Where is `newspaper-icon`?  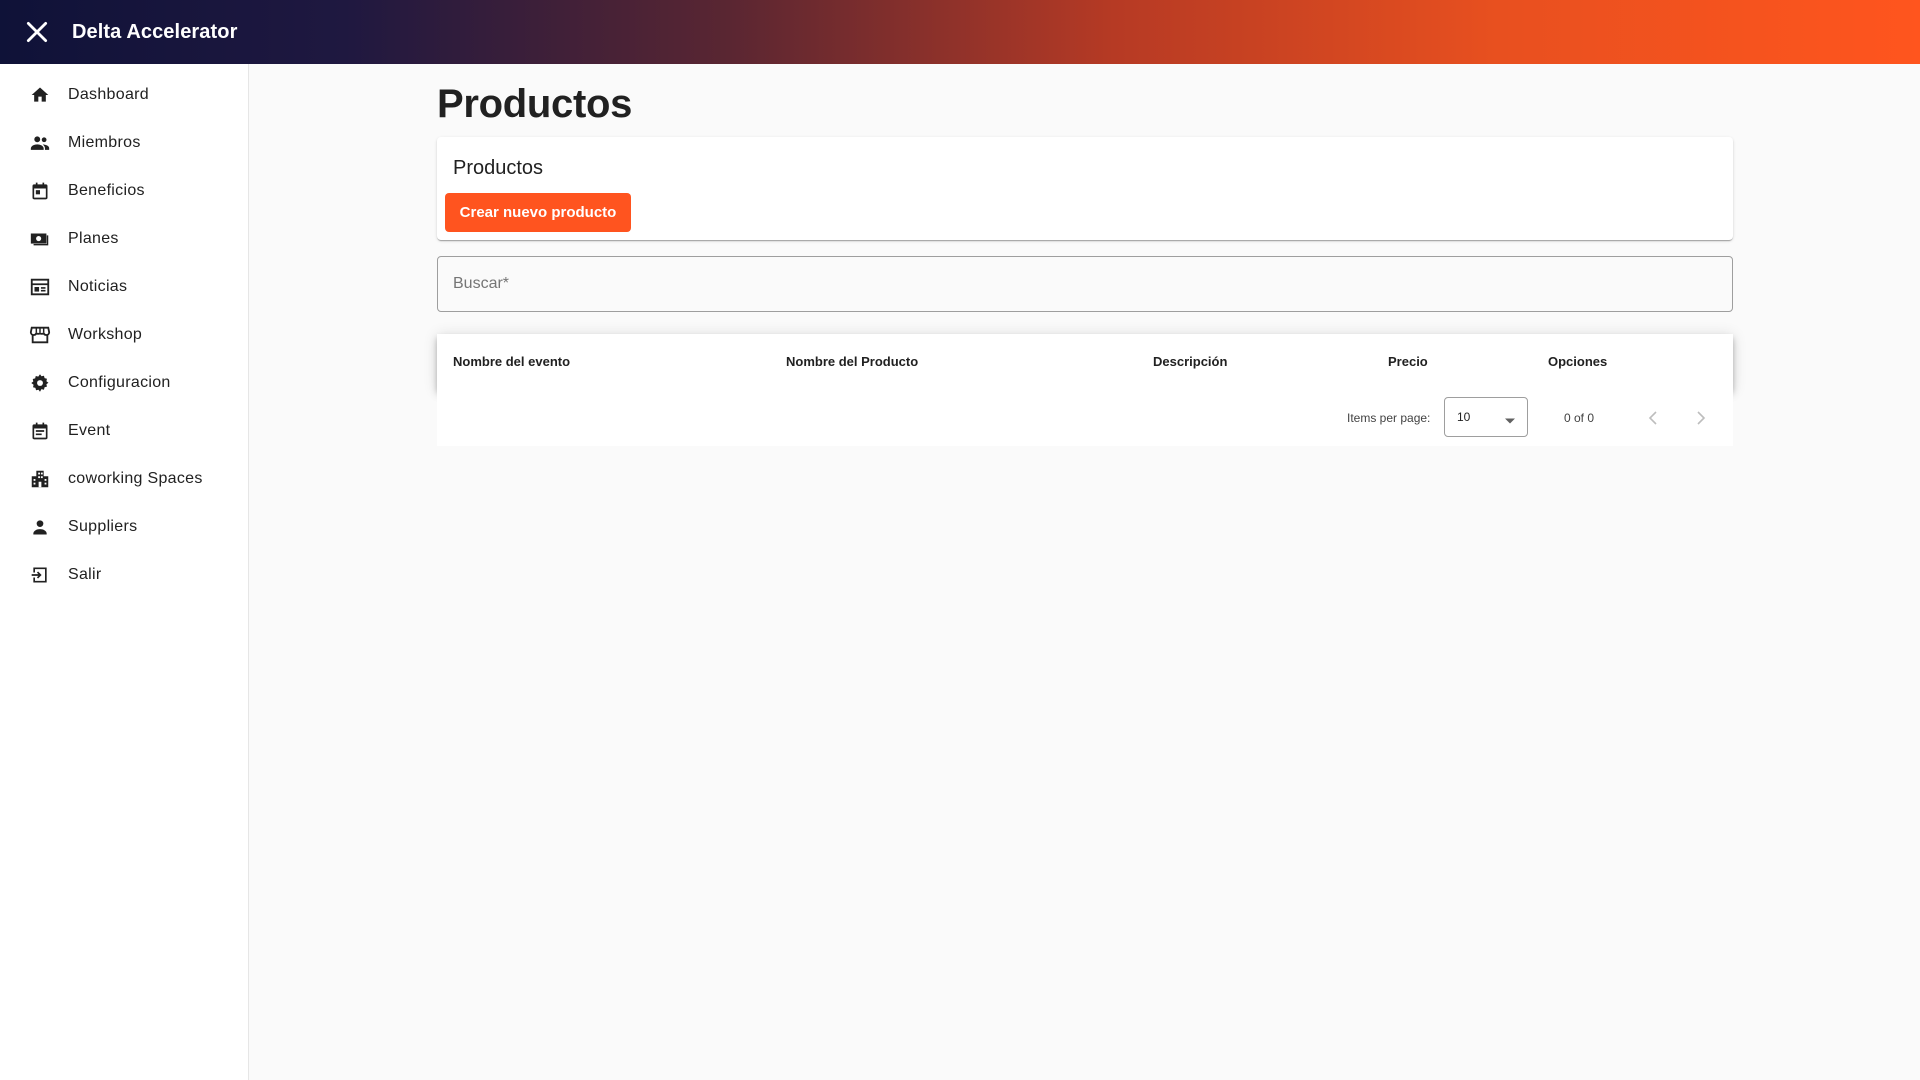 newspaper-icon is located at coordinates (40, 287).